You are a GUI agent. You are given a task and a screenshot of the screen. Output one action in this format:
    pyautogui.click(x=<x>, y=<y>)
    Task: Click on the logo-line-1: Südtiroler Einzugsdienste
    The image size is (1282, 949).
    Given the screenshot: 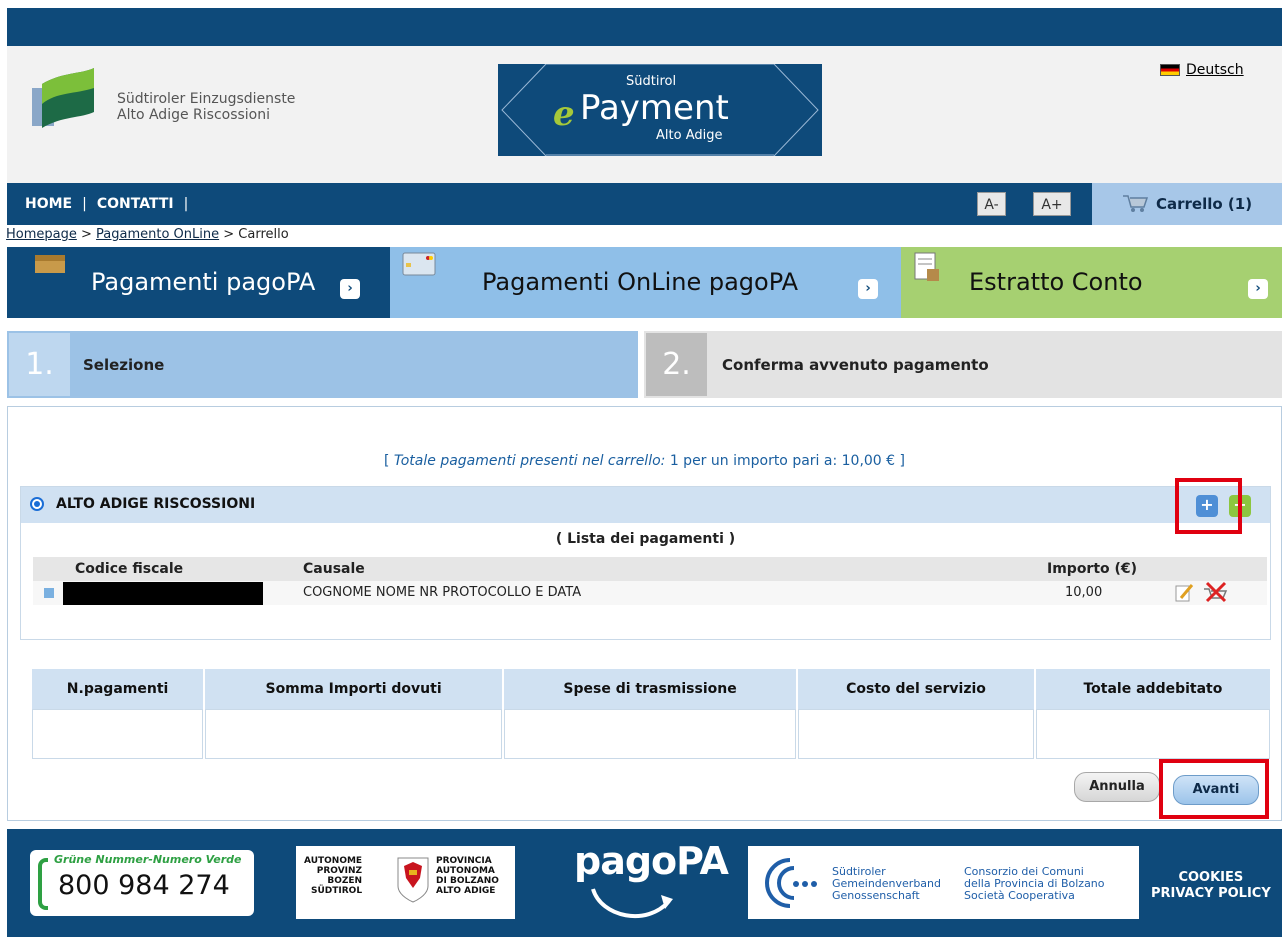 What is the action you would take?
    pyautogui.click(x=206, y=99)
    